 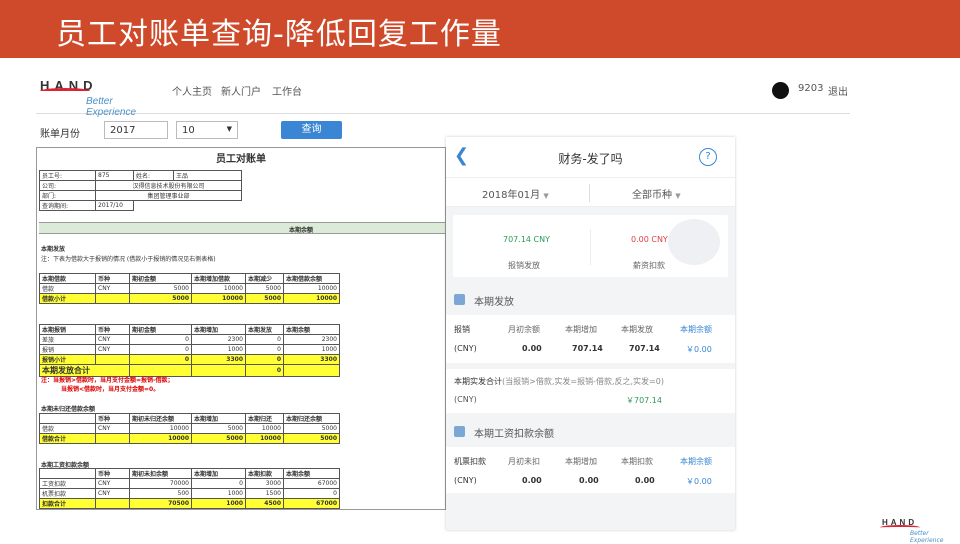 I want to click on caret-down-icon: ▼, so click(x=546, y=196).